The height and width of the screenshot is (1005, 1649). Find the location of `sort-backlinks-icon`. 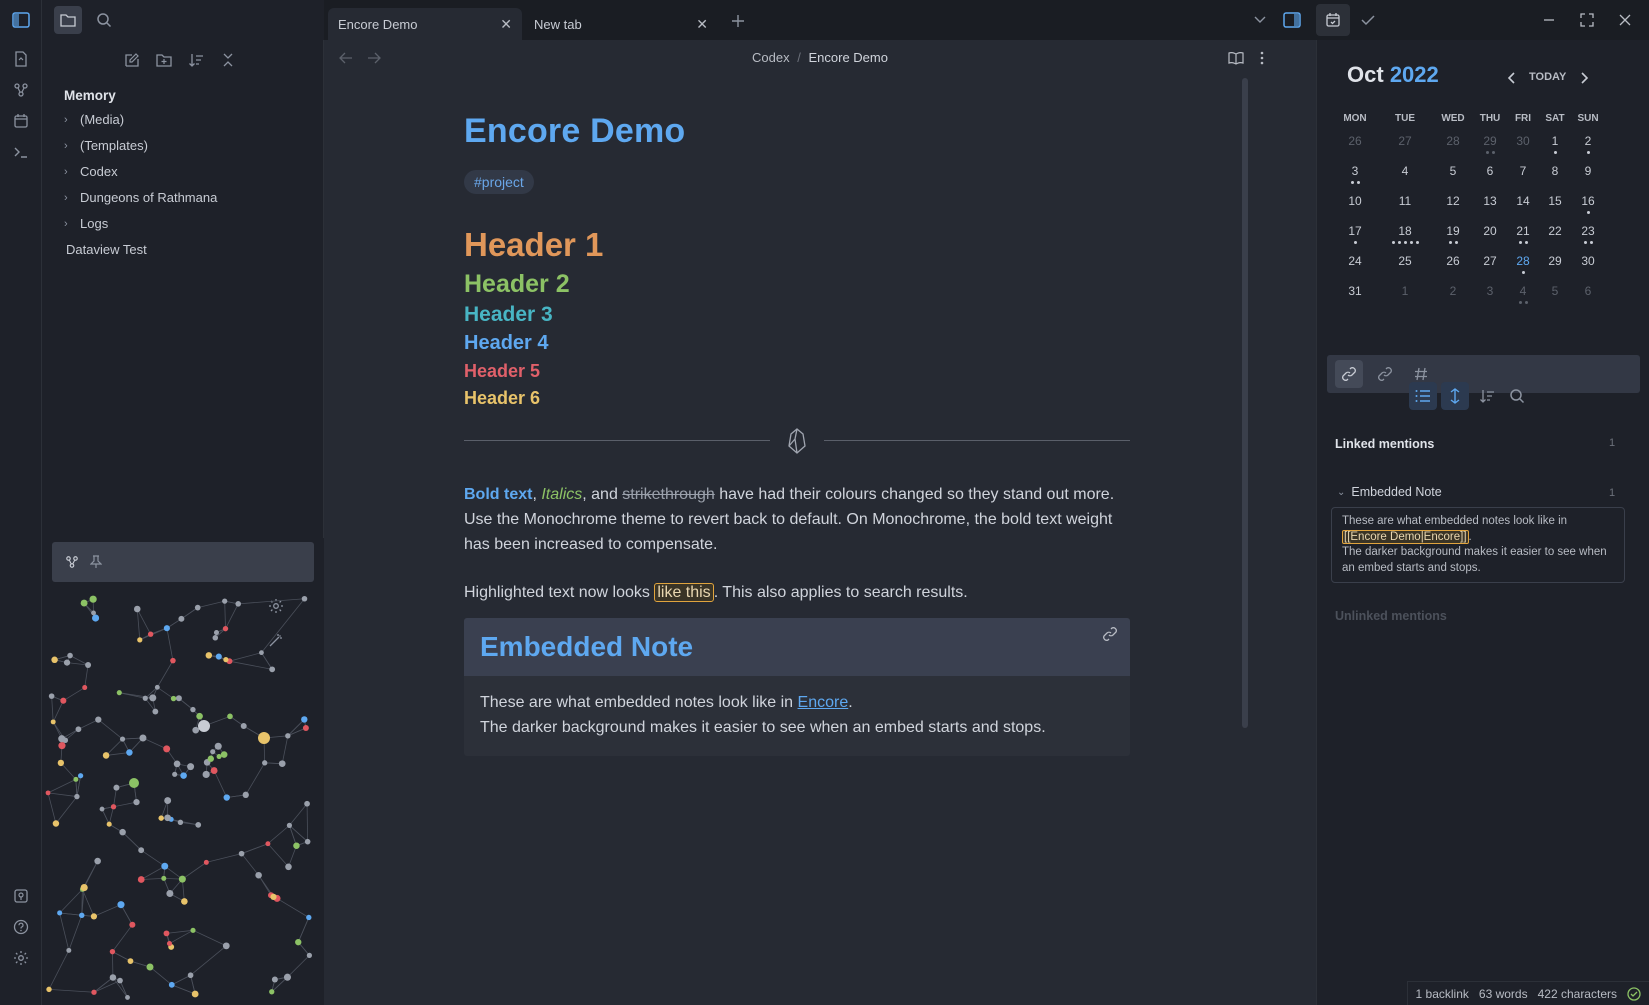

sort-backlinks-icon is located at coordinates (1487, 396).